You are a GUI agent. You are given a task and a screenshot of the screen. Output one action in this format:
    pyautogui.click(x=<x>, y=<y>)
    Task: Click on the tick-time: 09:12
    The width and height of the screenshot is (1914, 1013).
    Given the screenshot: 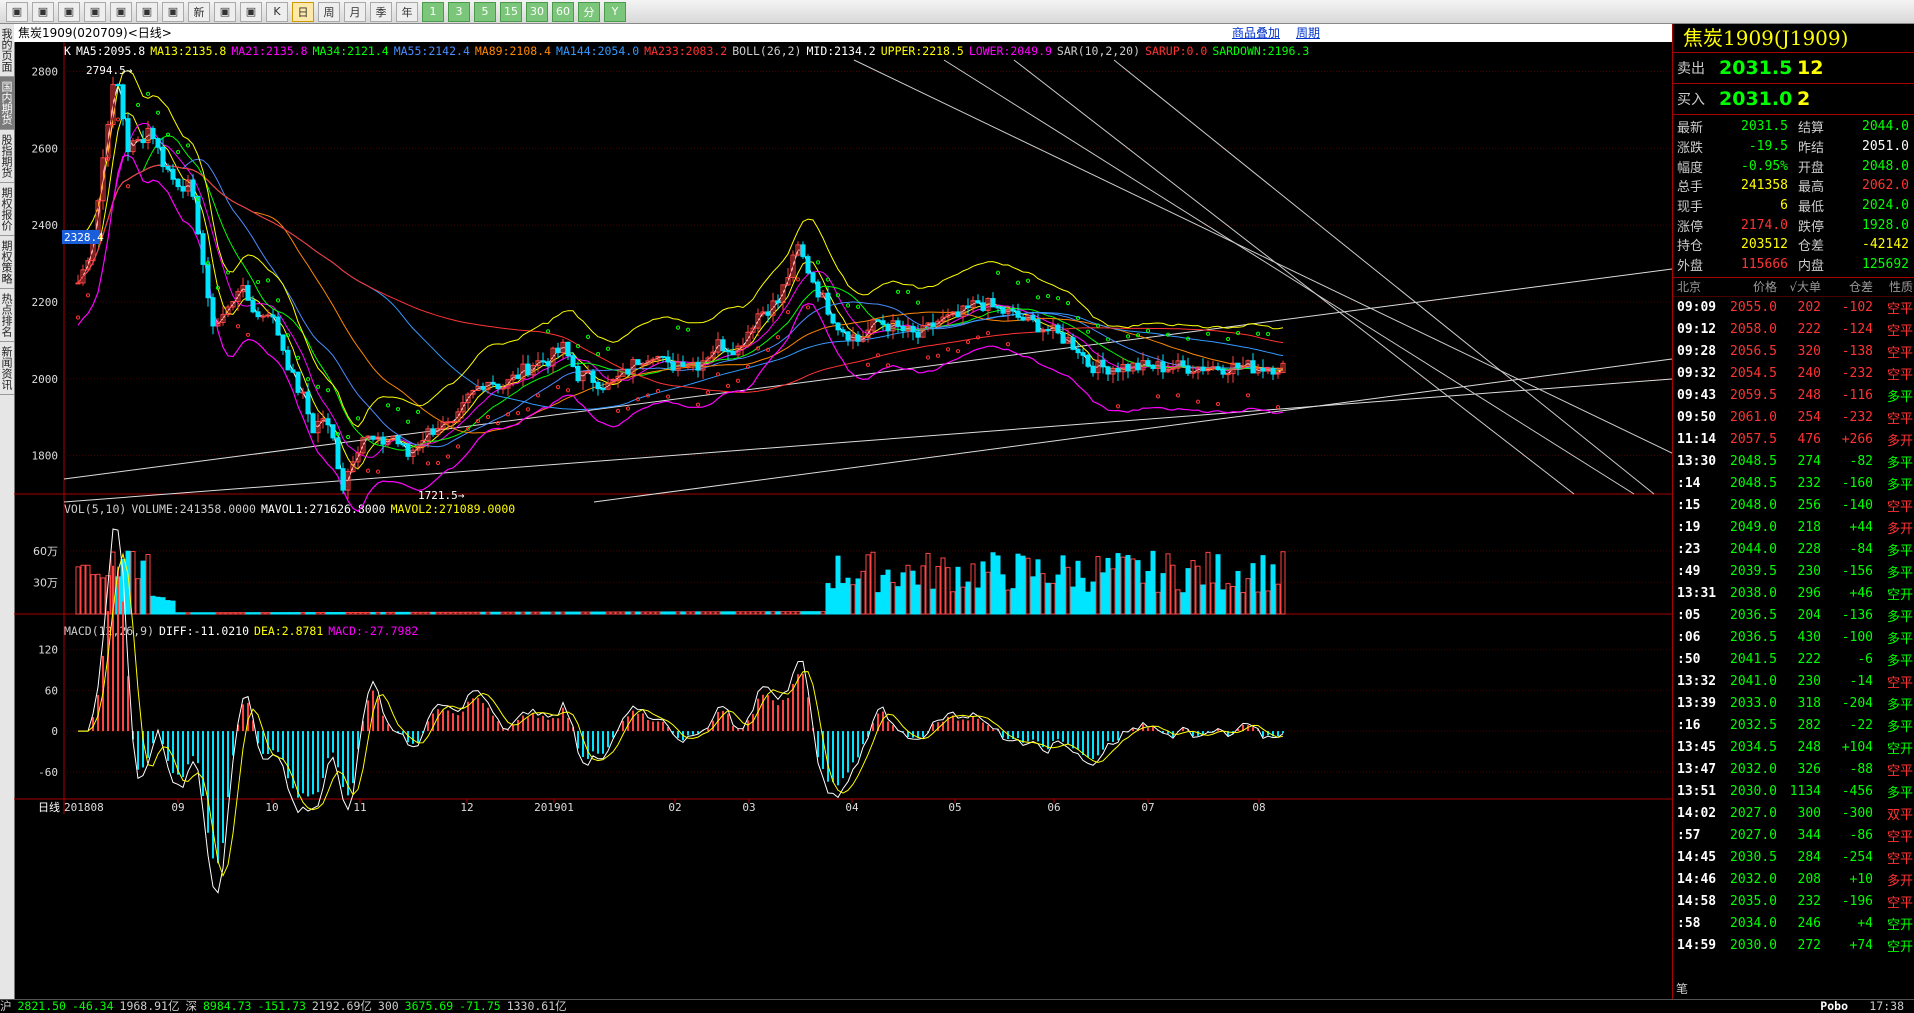 What is the action you would take?
    pyautogui.click(x=1697, y=329)
    